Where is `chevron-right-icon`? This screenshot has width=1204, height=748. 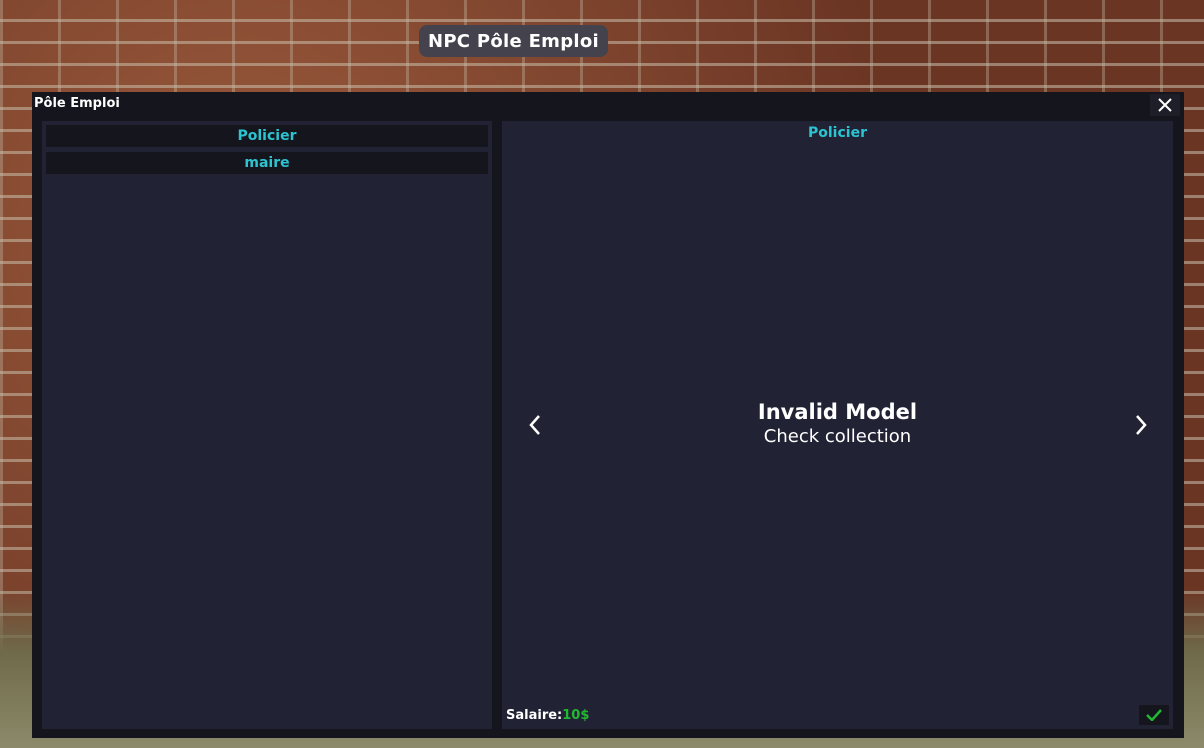
chevron-right-icon is located at coordinates (1141, 425).